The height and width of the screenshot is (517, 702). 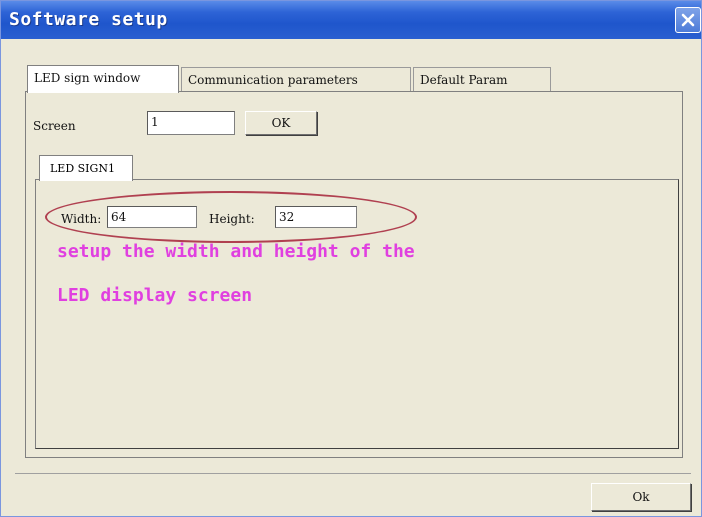 I want to click on tab-led-sign-window: LED sign window, so click(x=103, y=79).